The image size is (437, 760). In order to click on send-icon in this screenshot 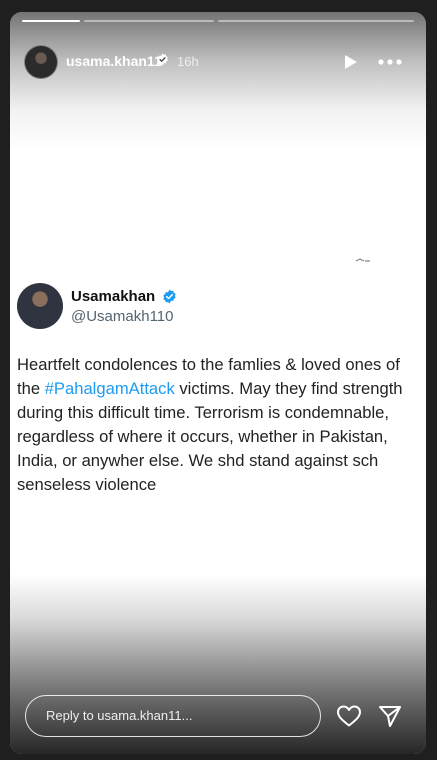, I will do `click(390, 716)`.